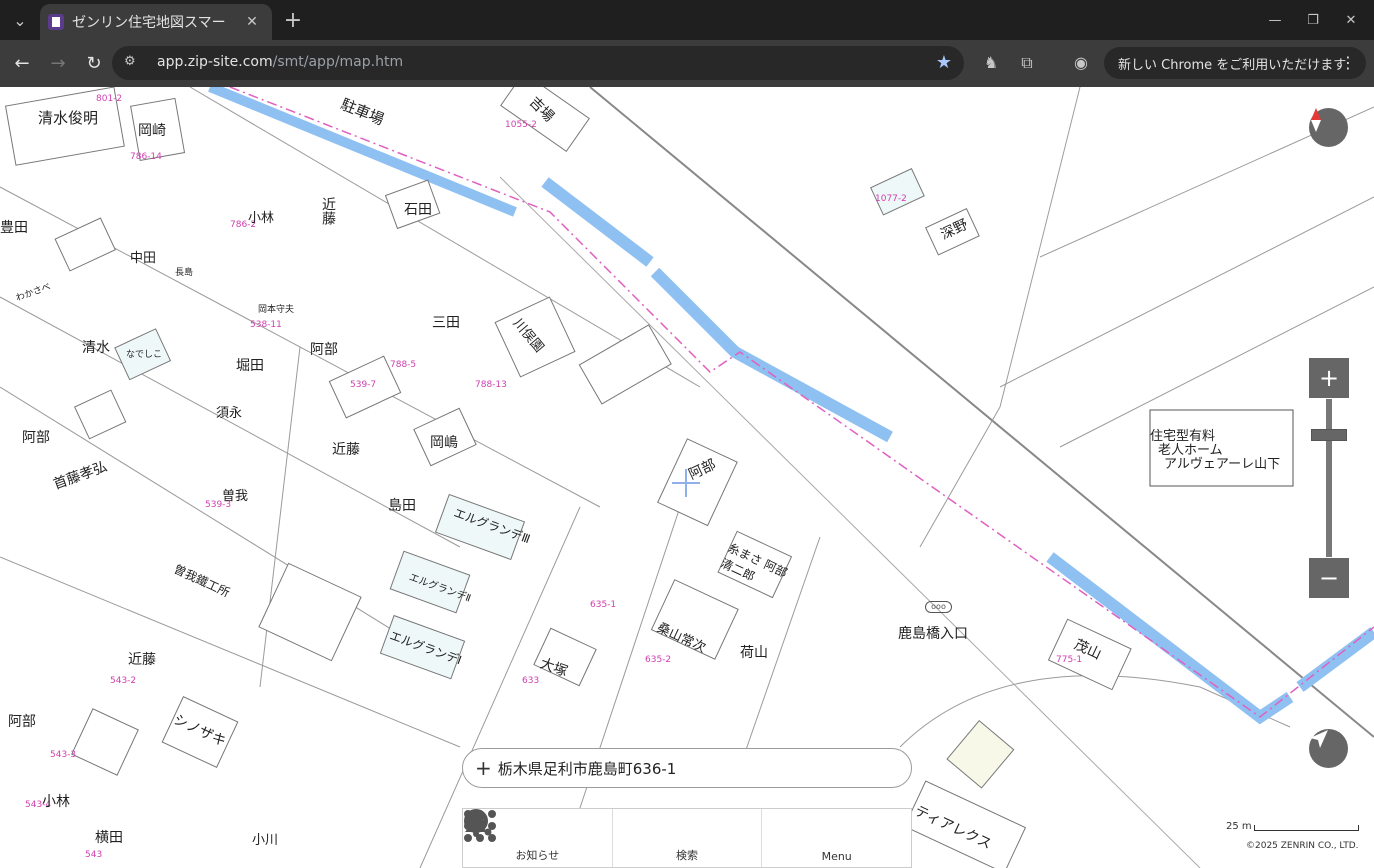  I want to click on map-label: 横田, so click(109, 838).